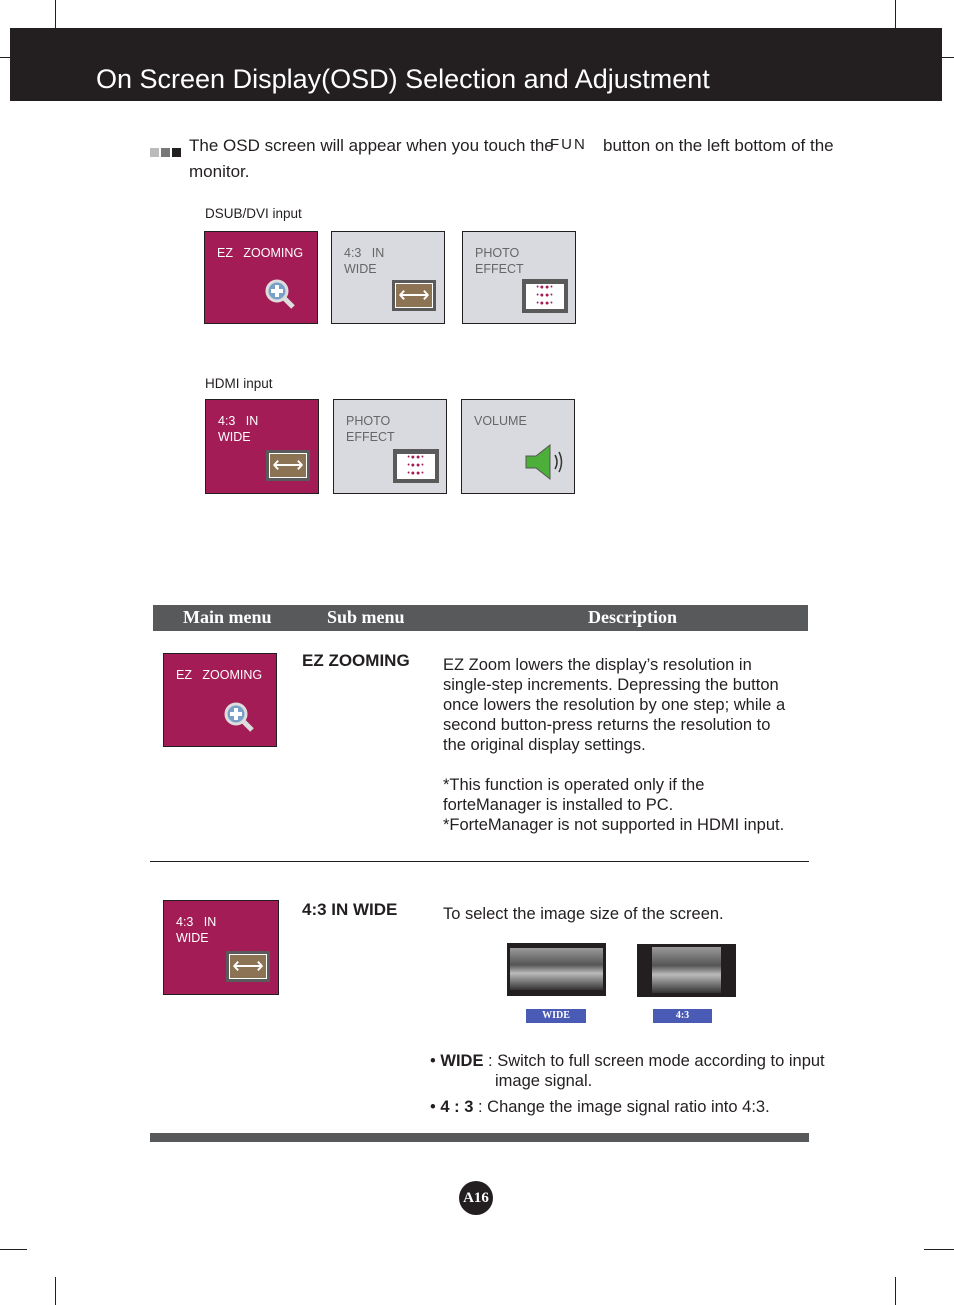 This screenshot has width=954, height=1305. What do you see at coordinates (476, 1198) in the screenshot?
I see `page-number: A16` at bounding box center [476, 1198].